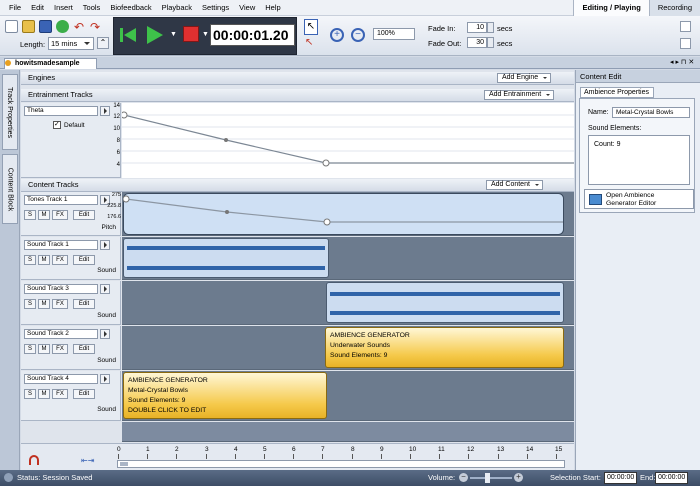  Describe the element at coordinates (639, 199) in the screenshot. I see `open-ambience-editor-button: Open Ambience Generator Editor` at that location.